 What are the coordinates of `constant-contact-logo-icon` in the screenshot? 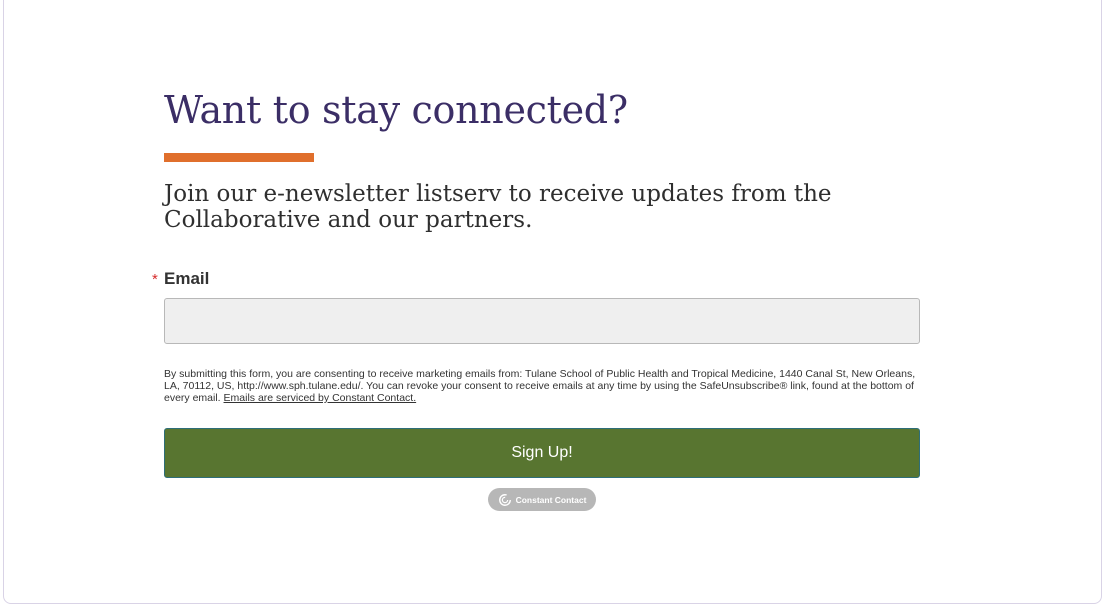 It's located at (504, 499).